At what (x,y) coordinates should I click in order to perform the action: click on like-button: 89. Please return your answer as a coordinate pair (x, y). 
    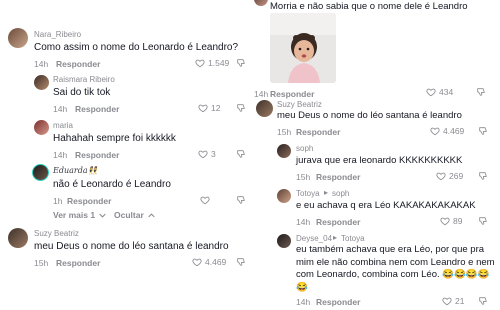
    Looking at the image, I should click on (451, 221).